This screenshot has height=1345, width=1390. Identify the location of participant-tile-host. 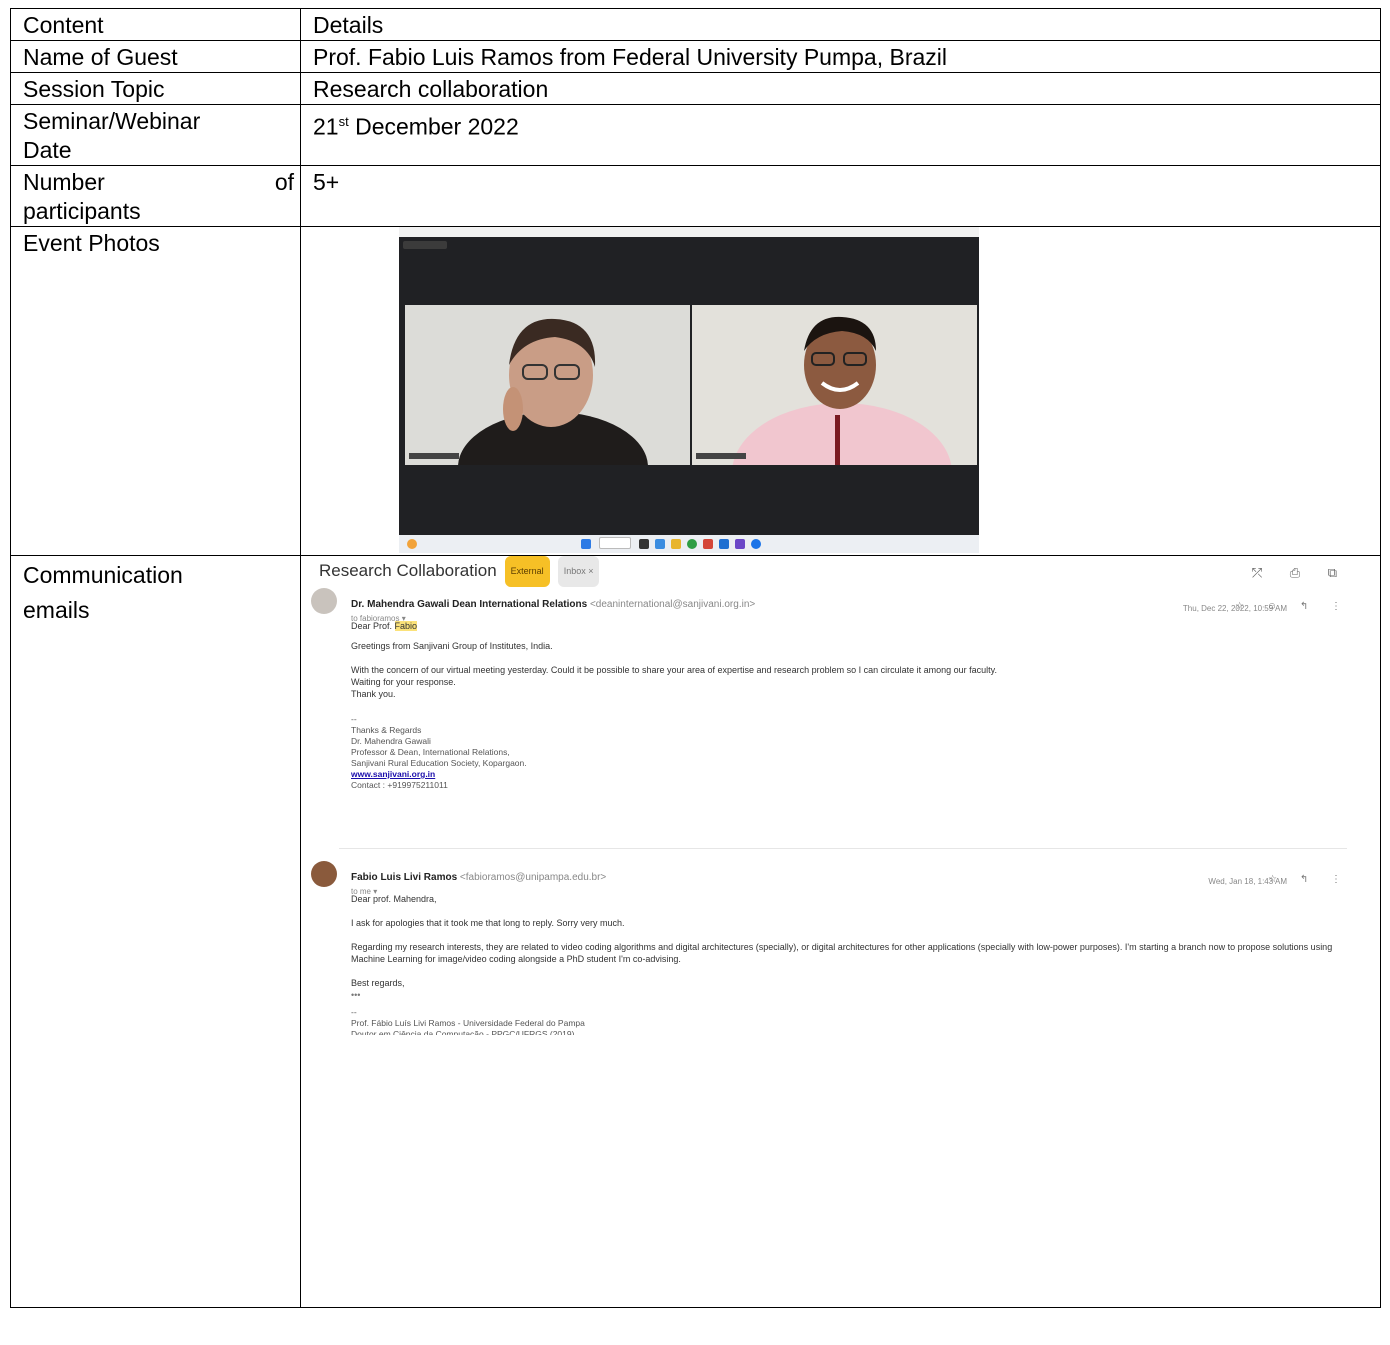
(834, 385).